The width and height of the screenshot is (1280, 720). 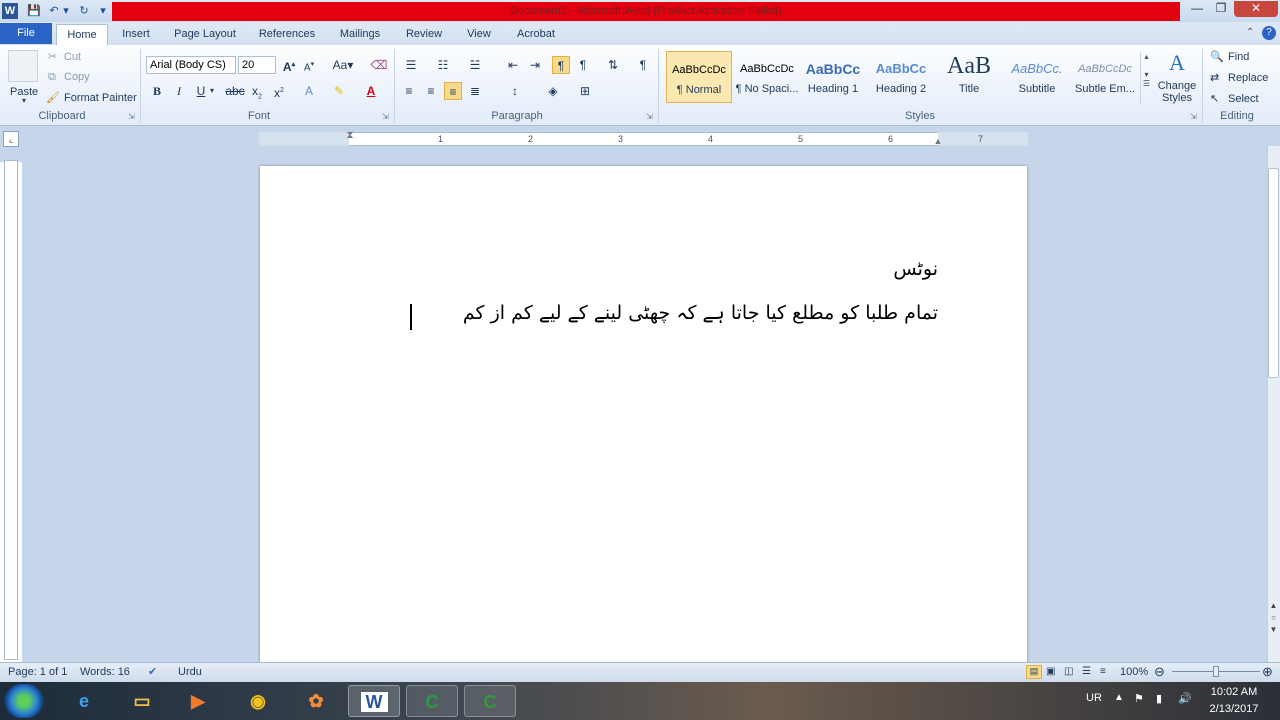 I want to click on paragraph-launcher-icon: ⇲, so click(x=649, y=116).